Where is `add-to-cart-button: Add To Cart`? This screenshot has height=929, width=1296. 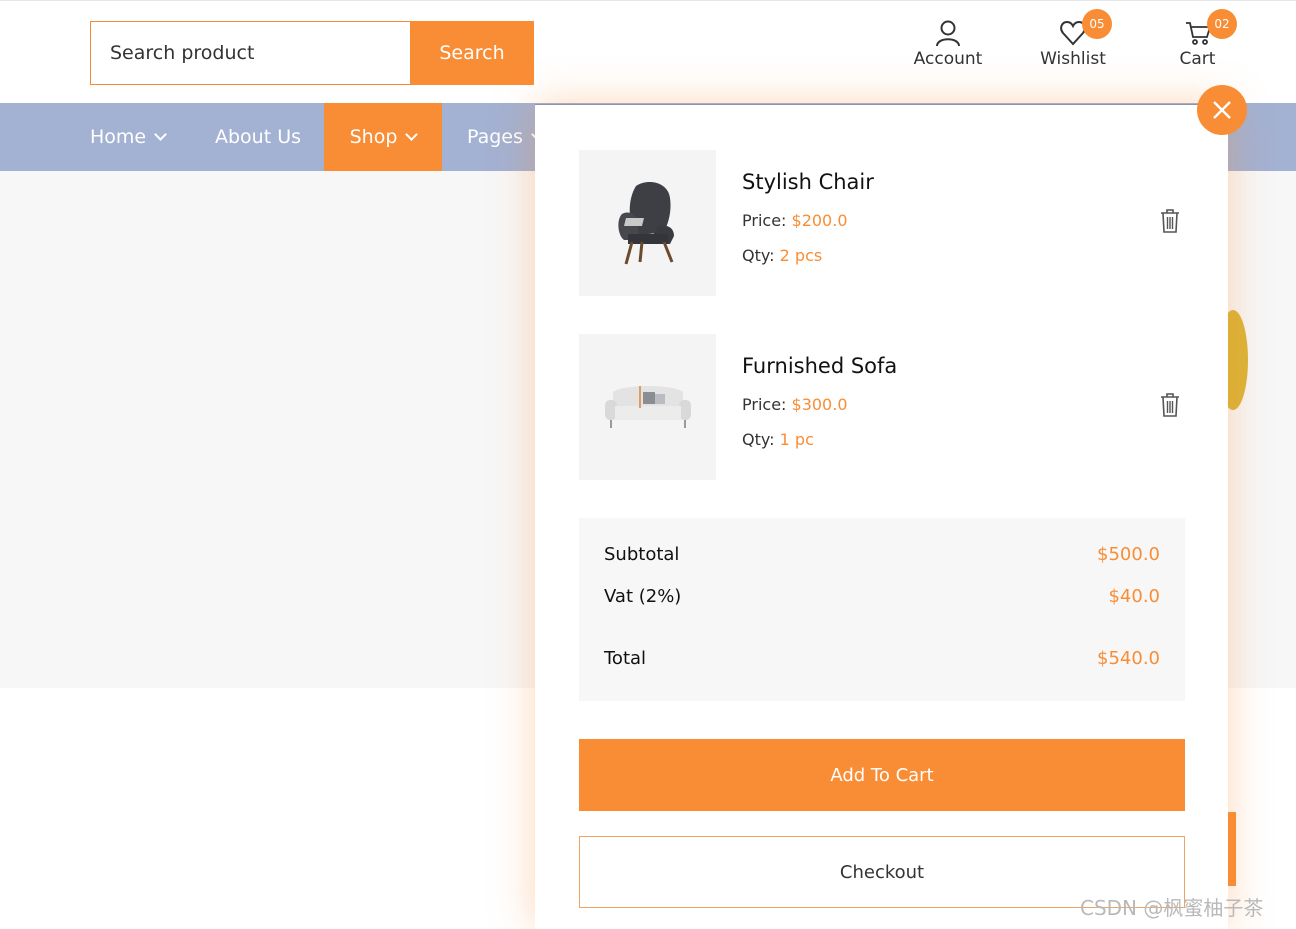 add-to-cart-button: Add To Cart is located at coordinates (882, 775).